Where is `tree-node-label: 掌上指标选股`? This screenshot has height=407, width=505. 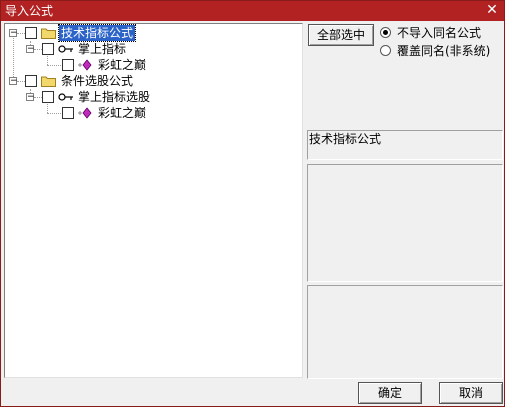 tree-node-label: 掌上指标选股 is located at coordinates (114, 97).